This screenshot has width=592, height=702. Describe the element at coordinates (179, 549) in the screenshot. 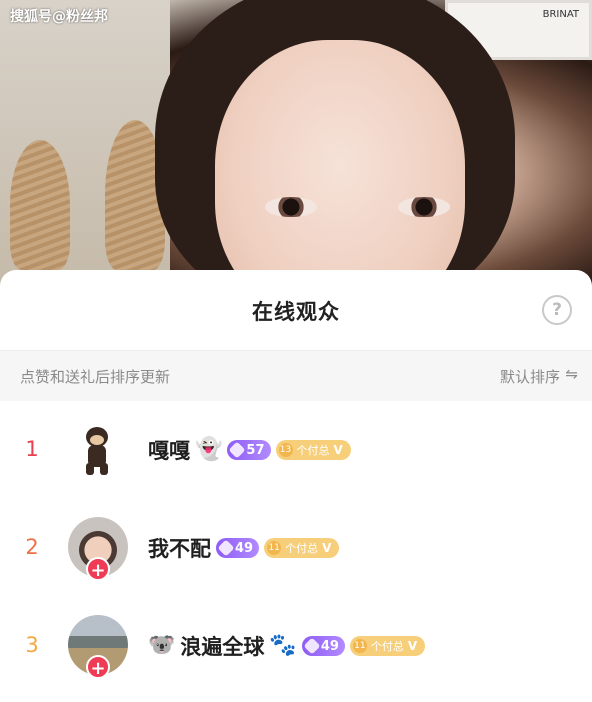

I see `viewer-name: 我不配` at that location.